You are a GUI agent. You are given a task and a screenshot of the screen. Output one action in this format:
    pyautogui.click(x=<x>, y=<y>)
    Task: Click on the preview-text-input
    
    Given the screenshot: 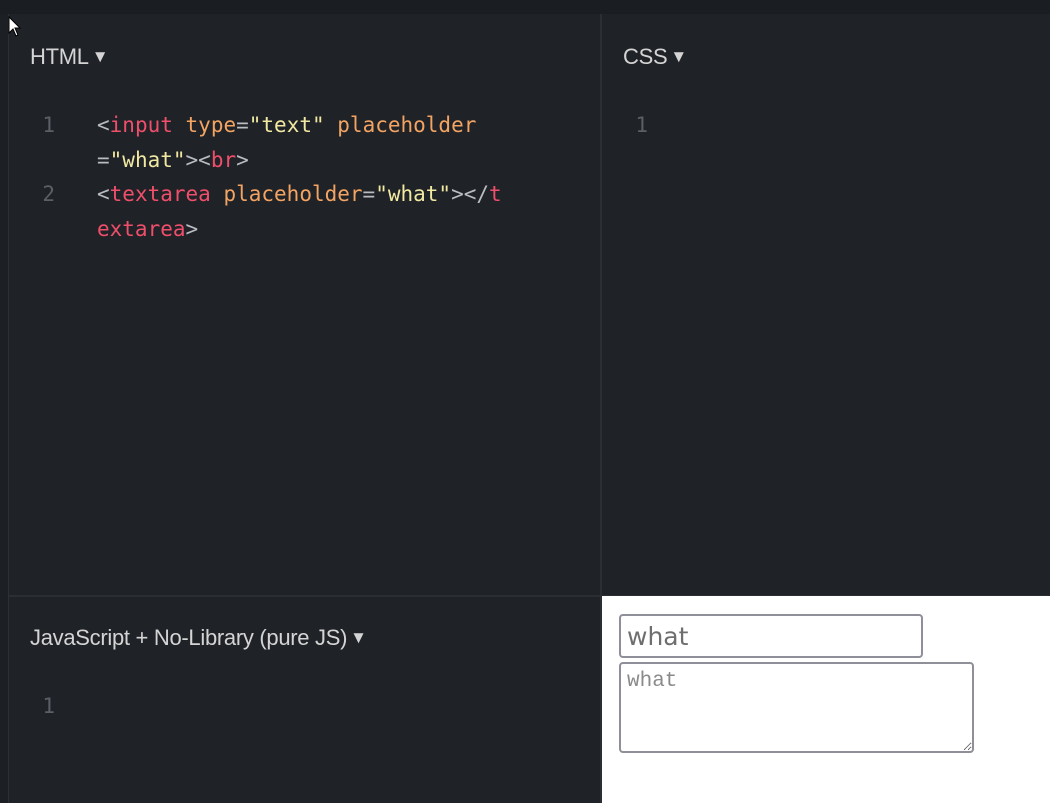 What is the action you would take?
    pyautogui.click(x=771, y=636)
    